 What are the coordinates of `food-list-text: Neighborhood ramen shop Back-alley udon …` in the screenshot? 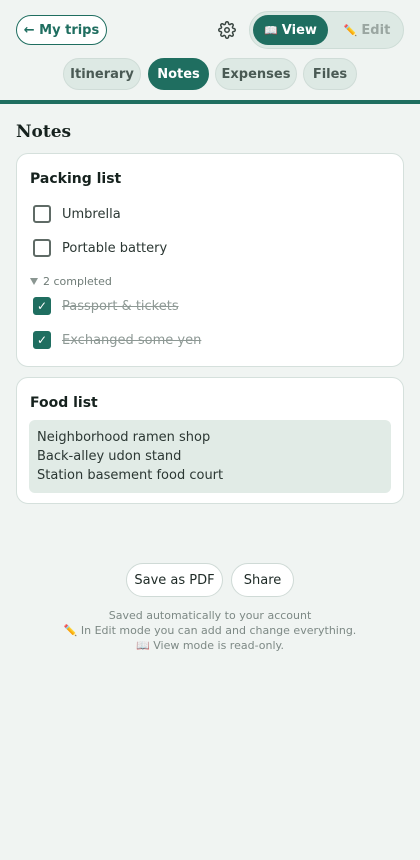 It's located at (210, 456).